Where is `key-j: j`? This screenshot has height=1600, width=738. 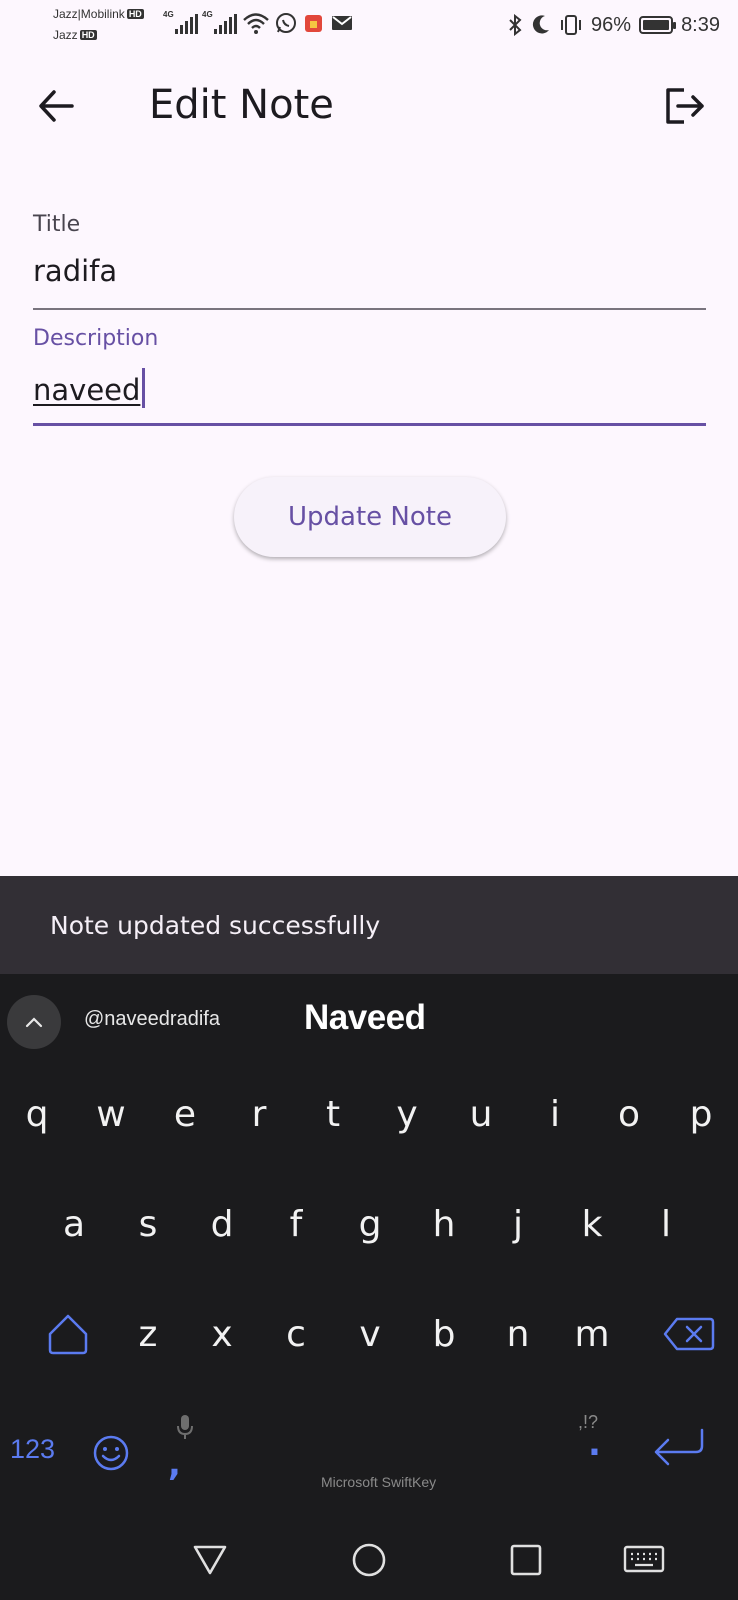
key-j: j is located at coordinates (518, 1224).